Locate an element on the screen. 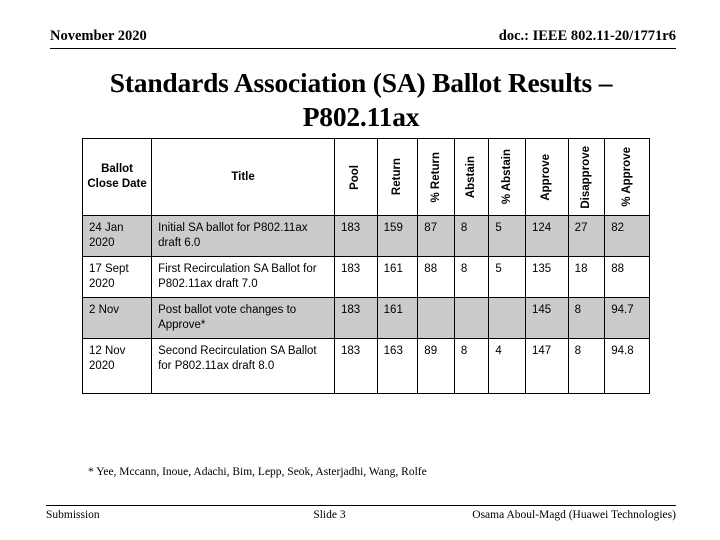  column-header-pool: Pool is located at coordinates (355, 177).